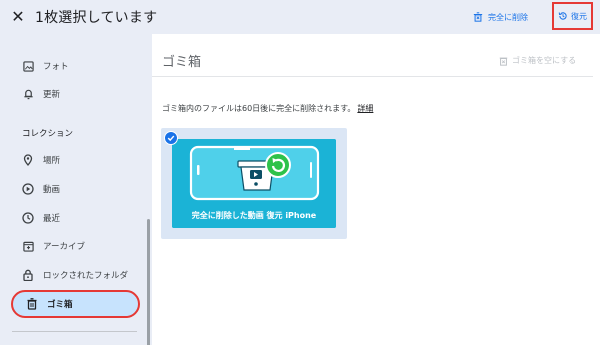  What do you see at coordinates (171, 138) in the screenshot?
I see `selected-check-icon` at bounding box center [171, 138].